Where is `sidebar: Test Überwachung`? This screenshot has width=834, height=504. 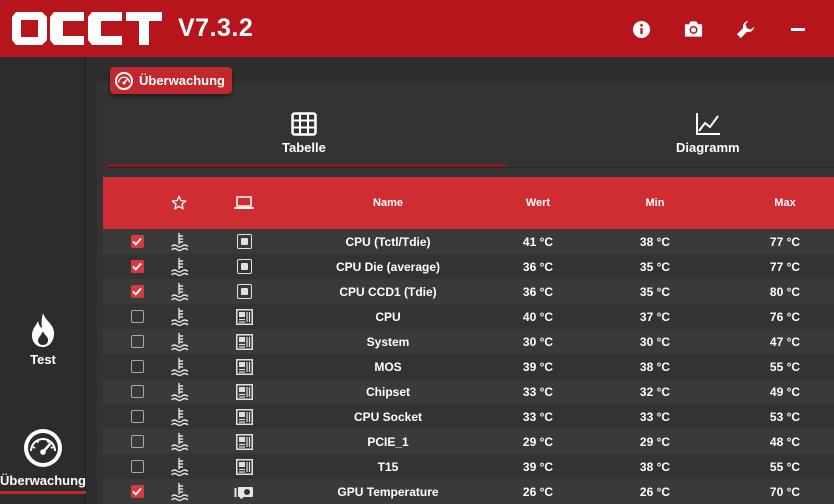
sidebar: Test Überwachung is located at coordinates (43, 280).